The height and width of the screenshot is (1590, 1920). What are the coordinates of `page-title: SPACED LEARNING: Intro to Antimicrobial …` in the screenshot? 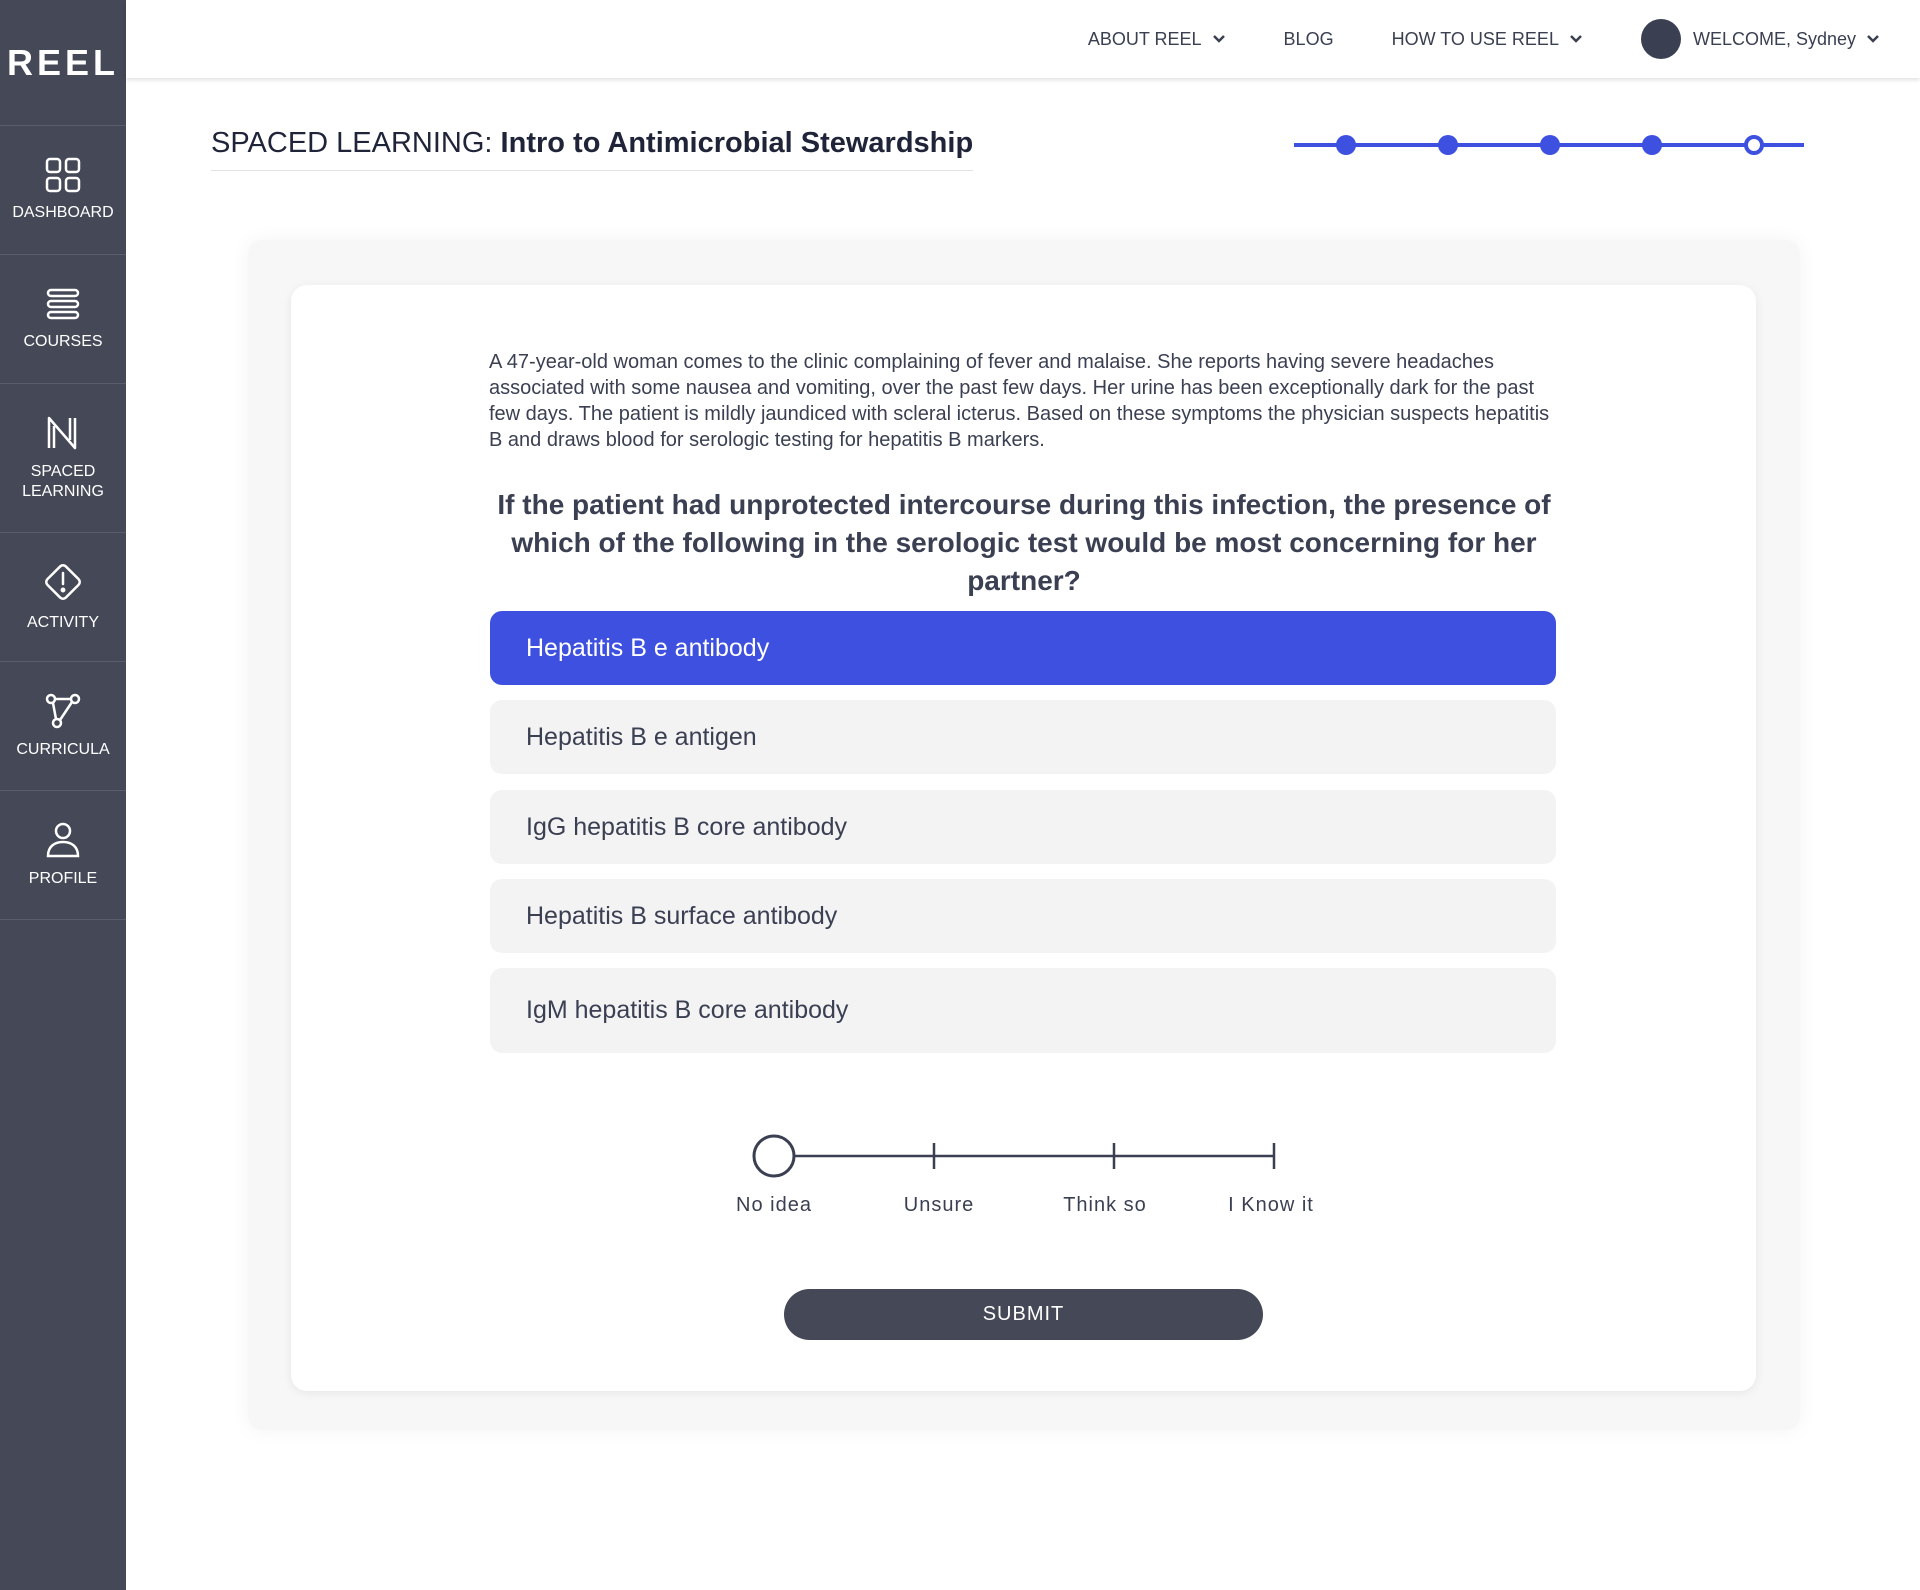 It's located at (592, 149).